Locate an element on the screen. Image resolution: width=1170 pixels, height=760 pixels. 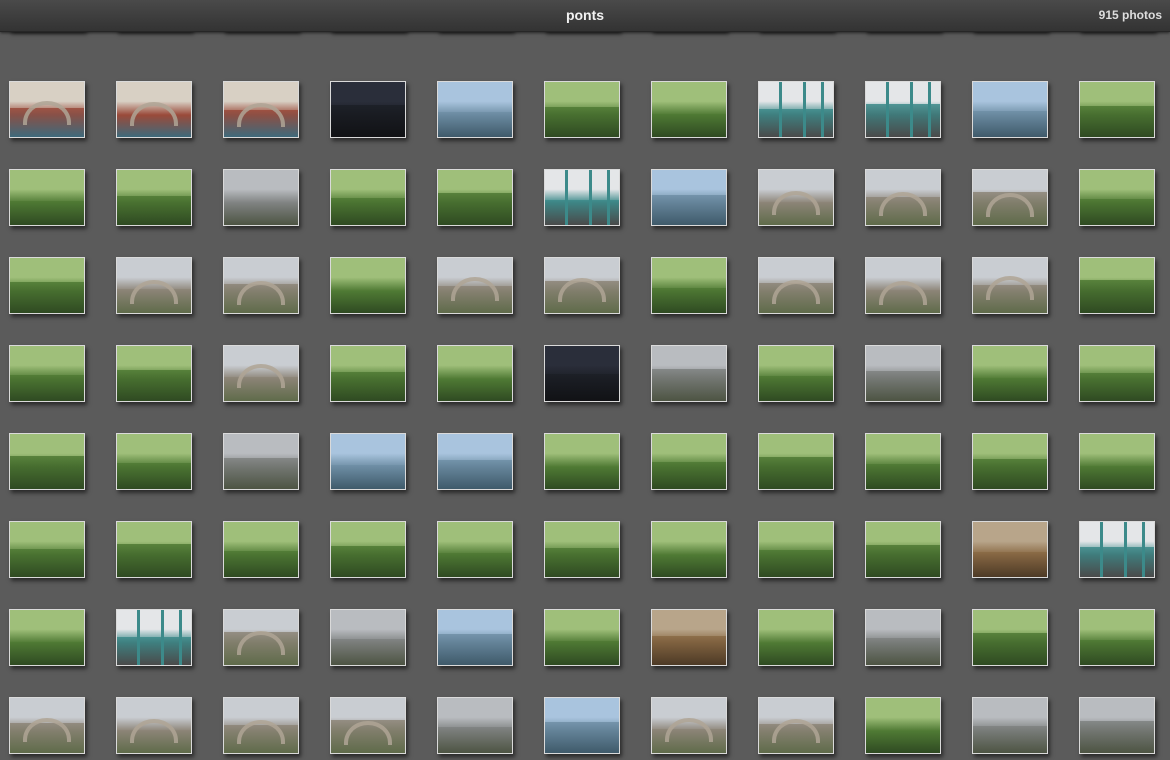
title-bar: ponts 915 photos is located at coordinates (585, 16).